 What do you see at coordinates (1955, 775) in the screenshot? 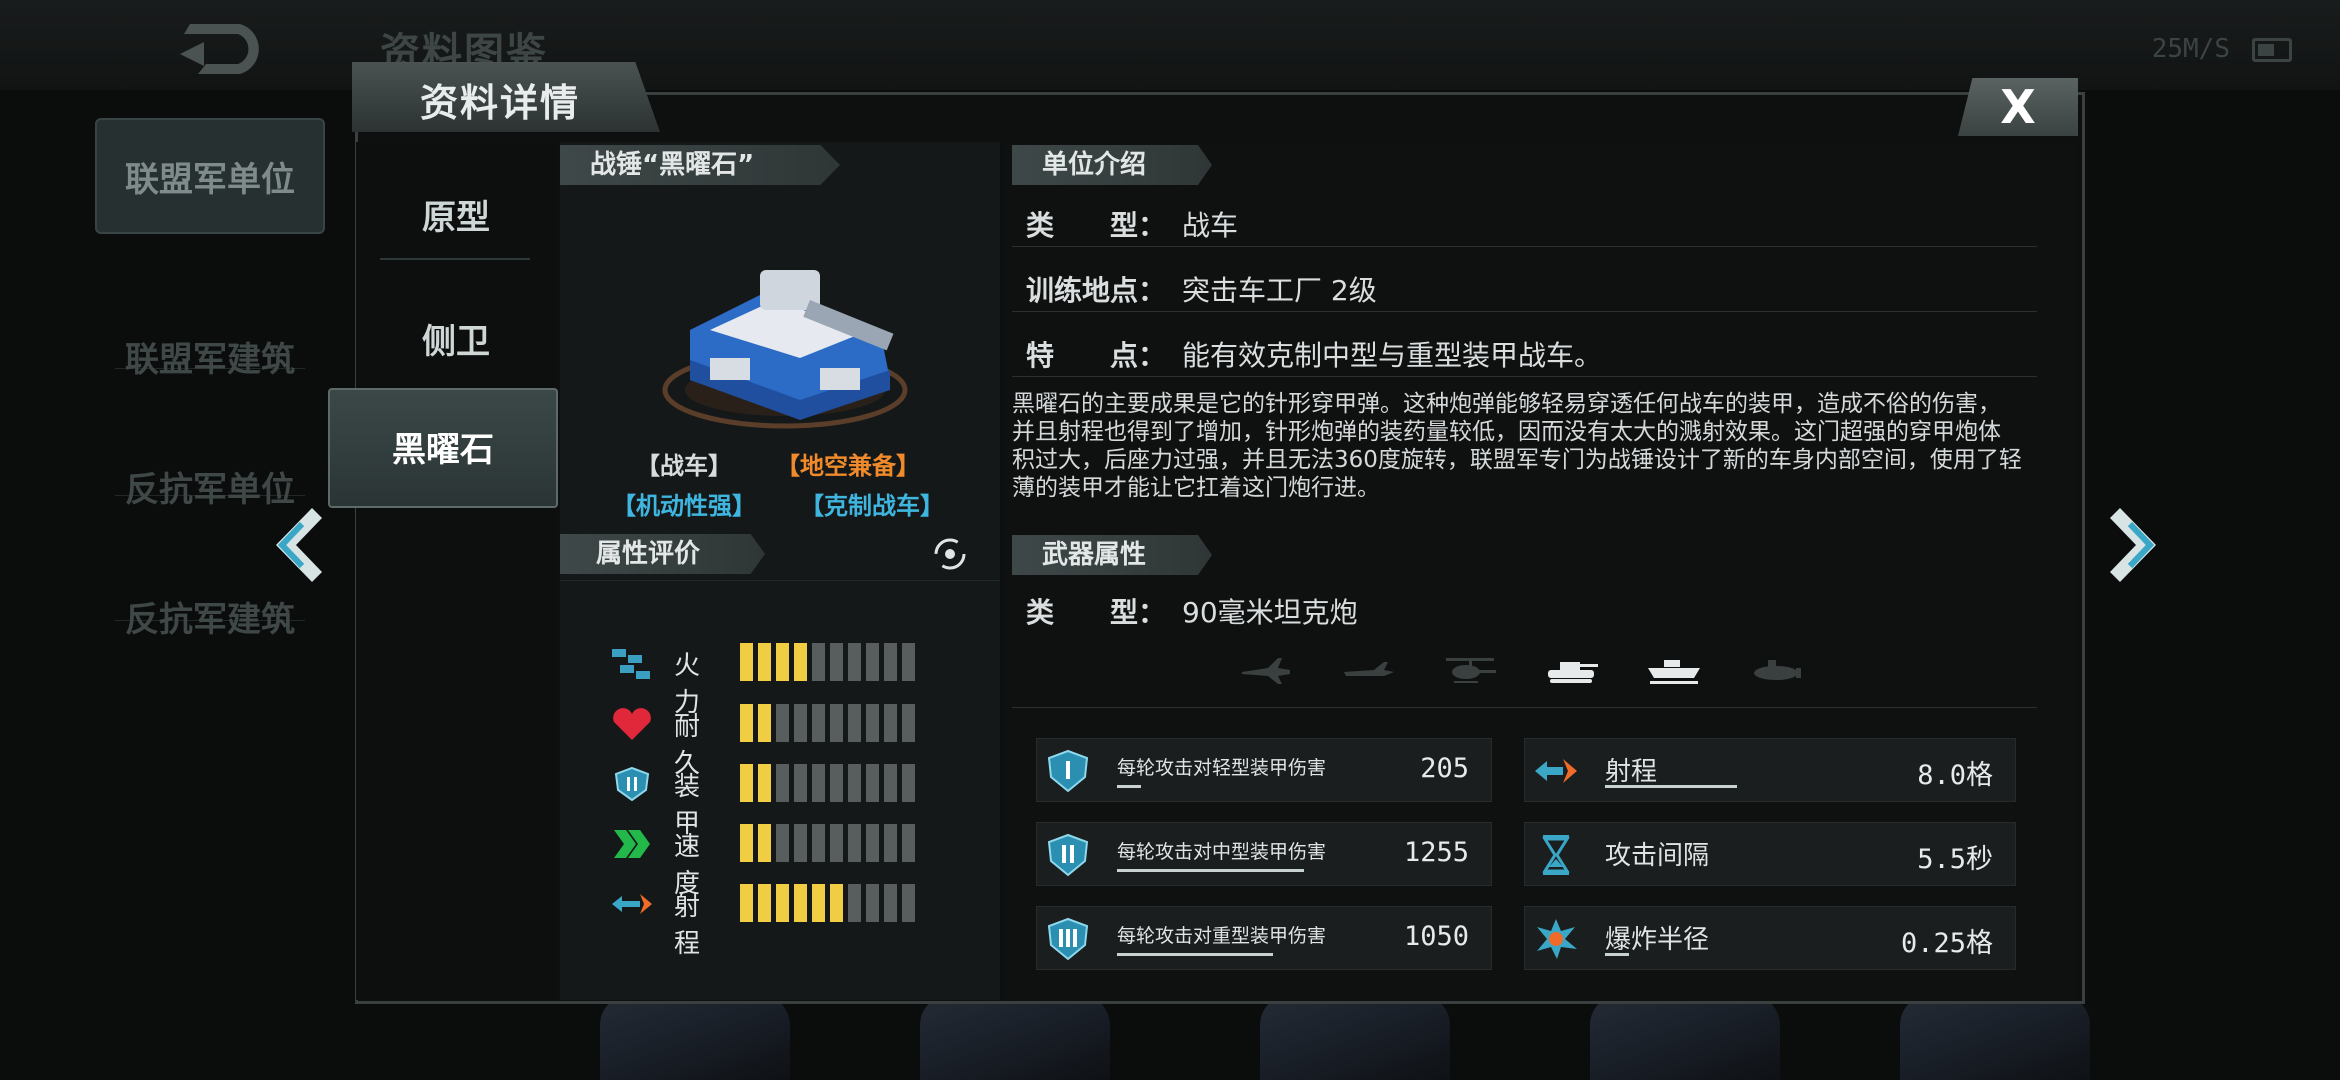
I see `stat-value: 8.0格` at bounding box center [1955, 775].